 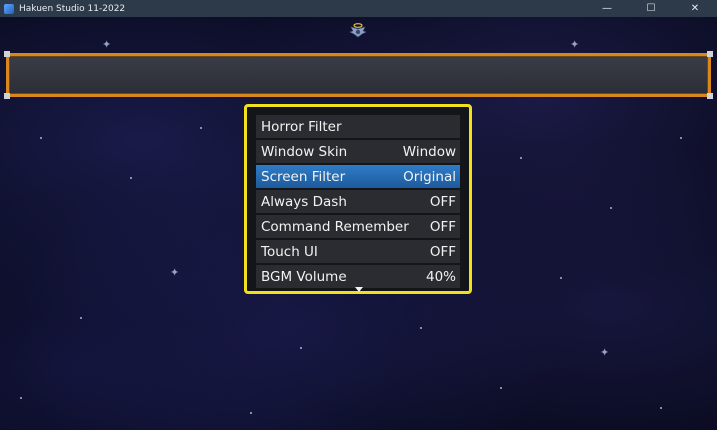 What do you see at coordinates (358, 30) in the screenshot?
I see `winged-emblem-icon` at bounding box center [358, 30].